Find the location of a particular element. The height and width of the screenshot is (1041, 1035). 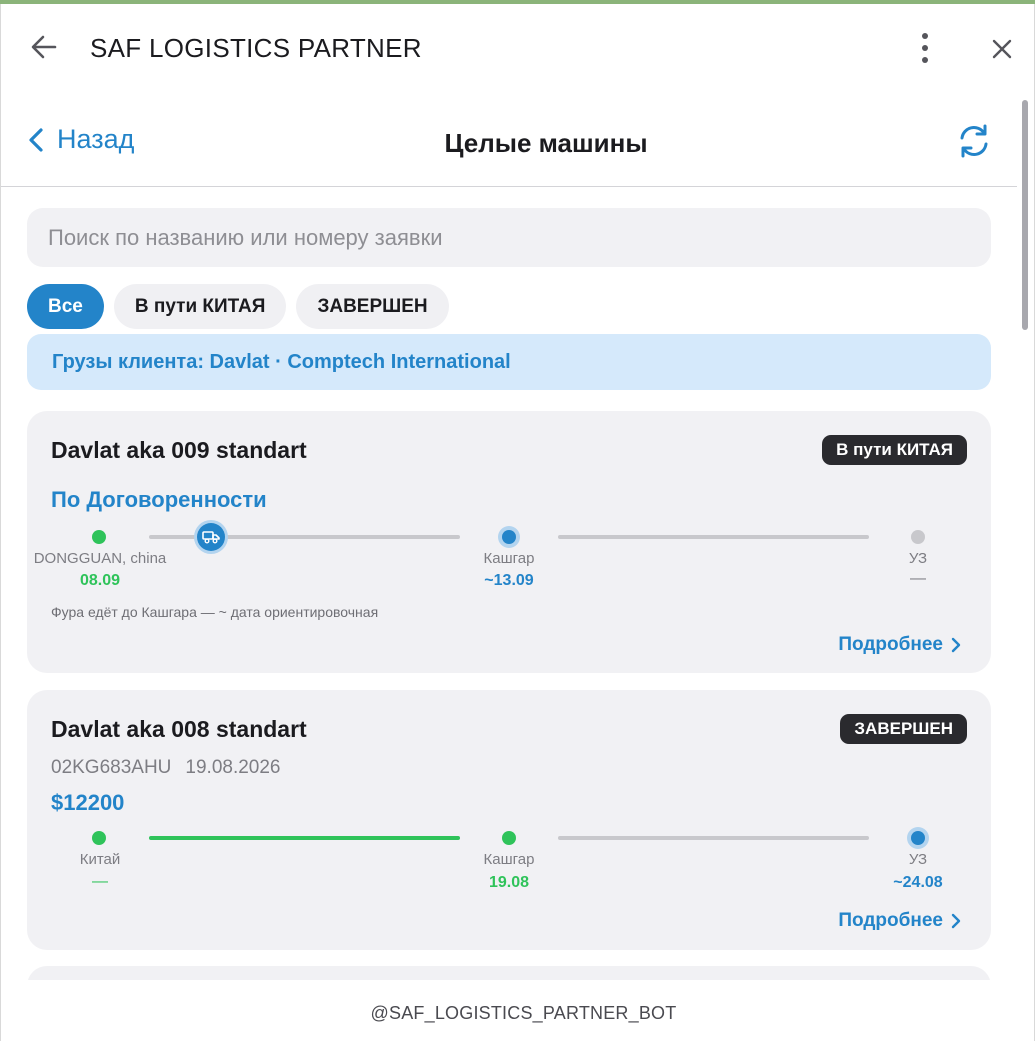

shipment-meta: 02KG683AHU 19.08.2026 is located at coordinates (166, 768).